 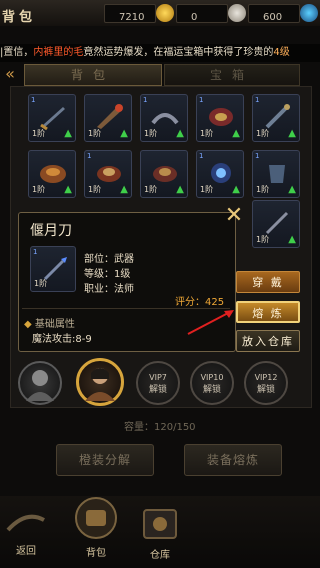 I want to click on resource-3-box: 600, so click(x=274, y=13).